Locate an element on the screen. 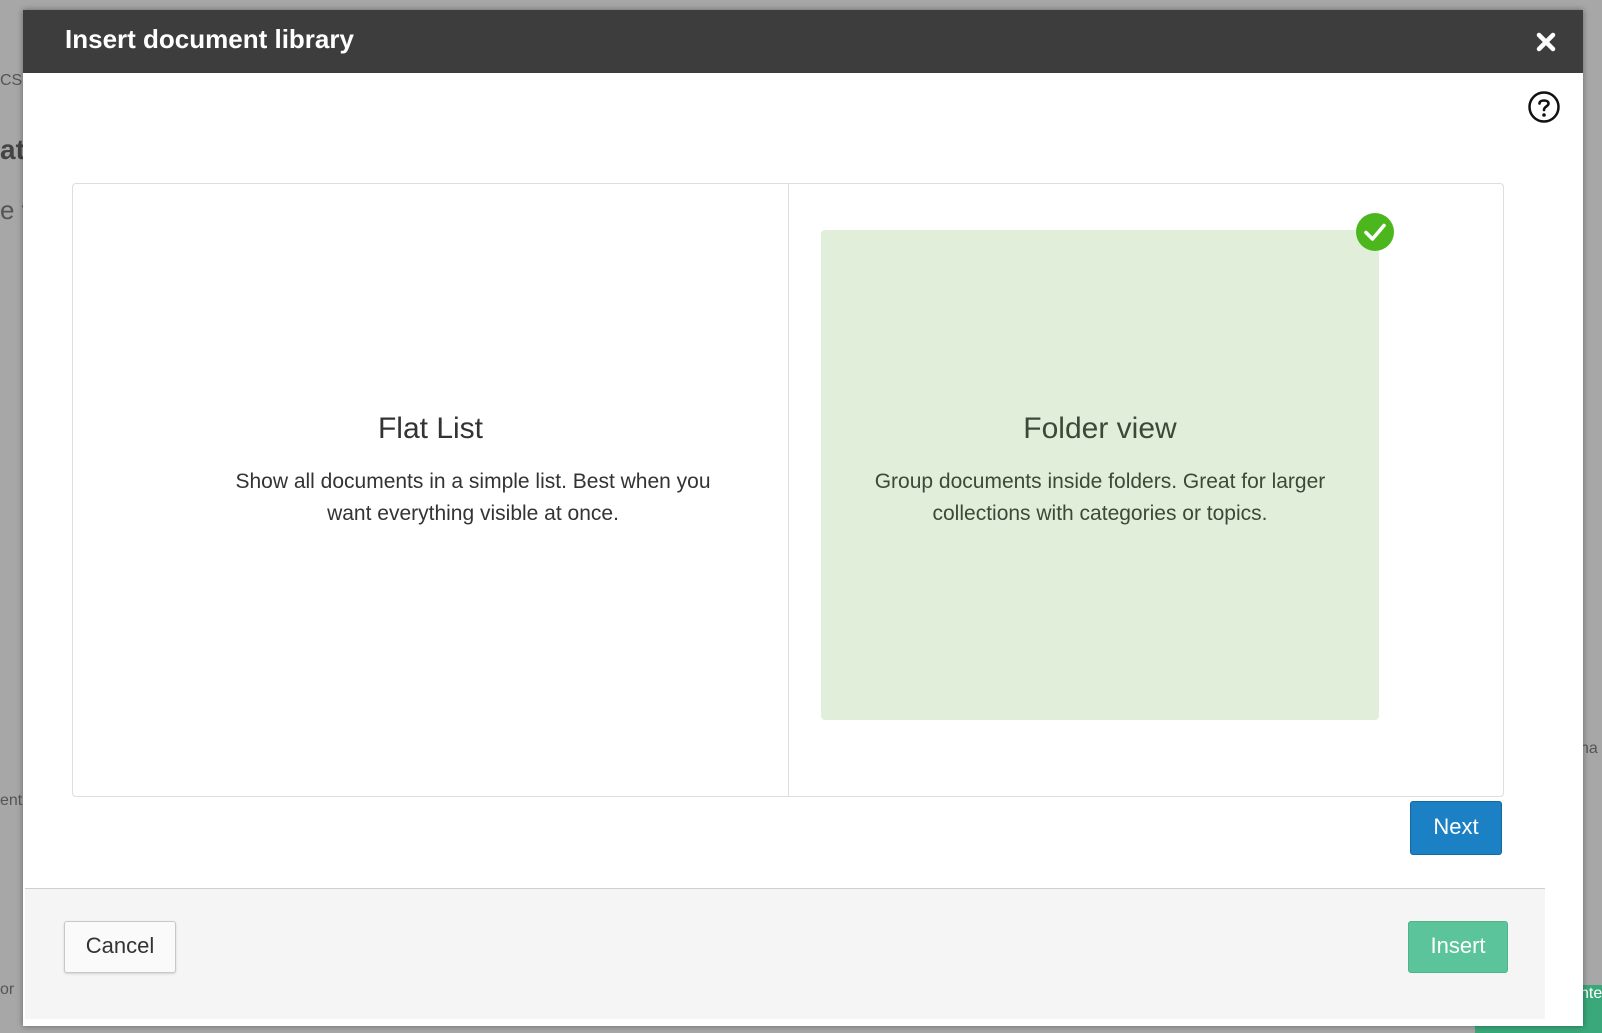 This screenshot has height=1033, width=1602. close-icon is located at coordinates (1546, 42).